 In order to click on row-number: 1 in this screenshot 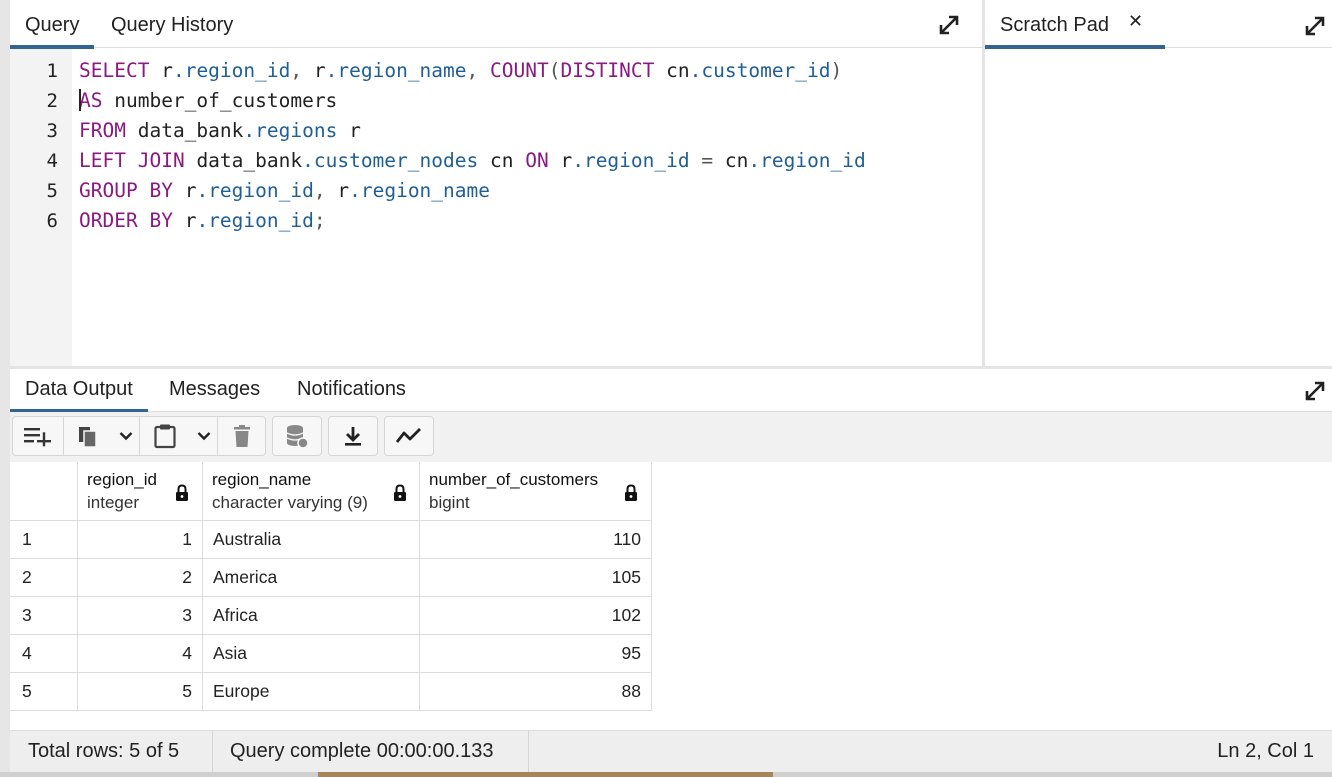, I will do `click(44, 540)`.